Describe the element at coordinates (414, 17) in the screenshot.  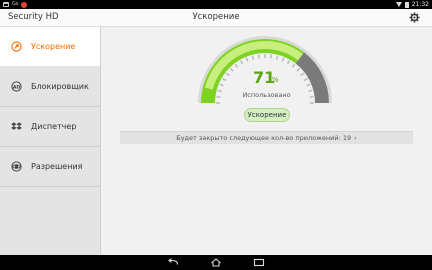
I see `gear-icon` at that location.